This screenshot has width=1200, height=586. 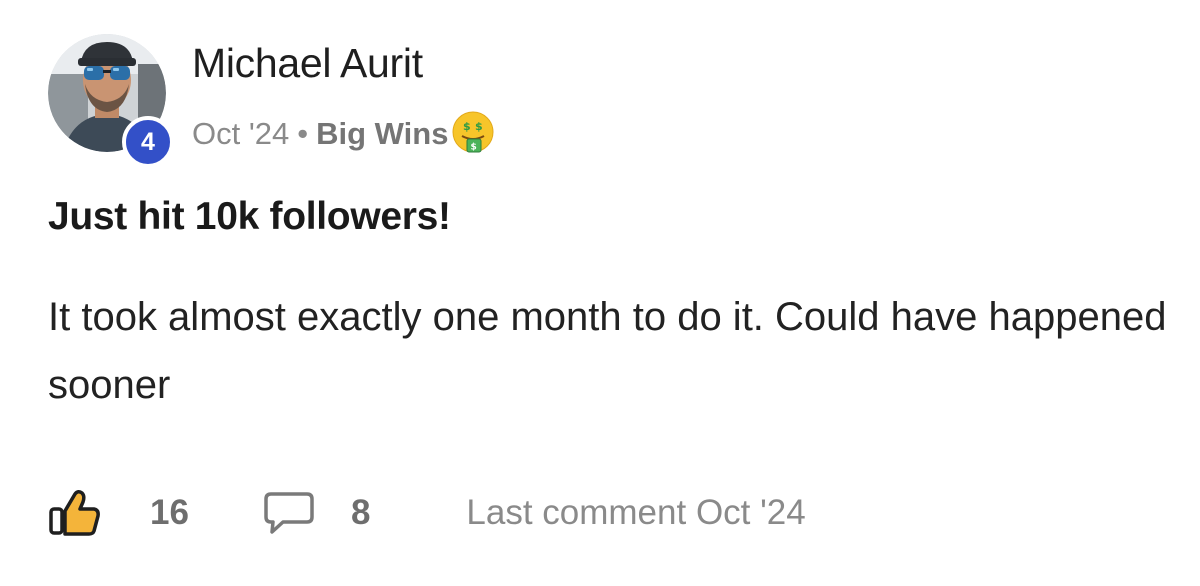 I want to click on like-button: 16, so click(x=118, y=513).